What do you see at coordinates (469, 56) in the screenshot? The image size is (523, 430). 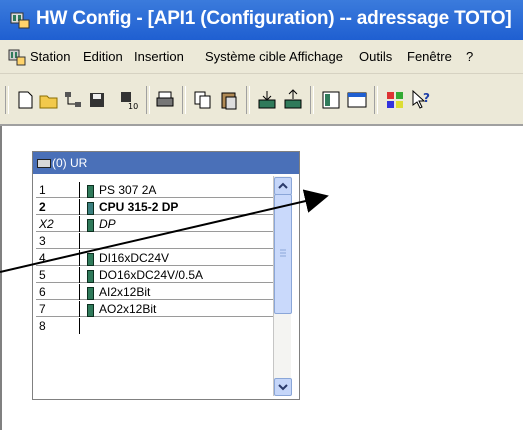 I see `menu-help: ?` at bounding box center [469, 56].